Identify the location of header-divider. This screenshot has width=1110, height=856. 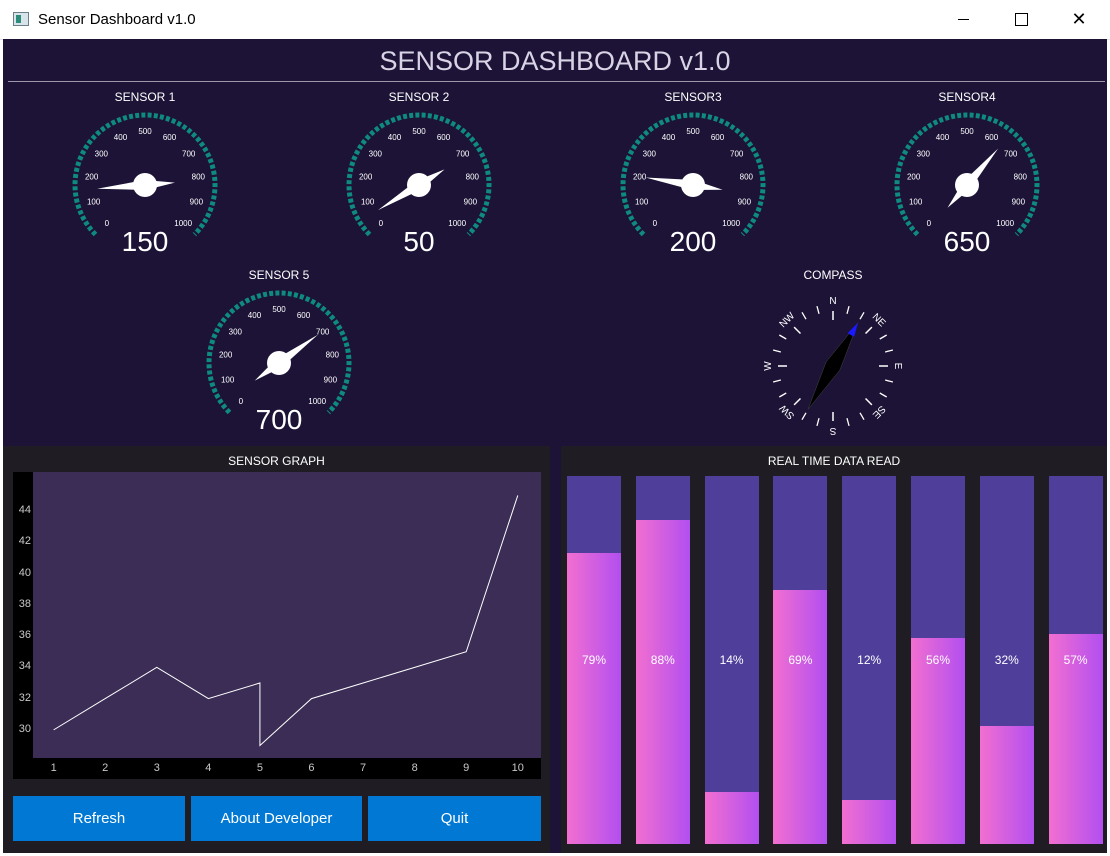
(556, 81).